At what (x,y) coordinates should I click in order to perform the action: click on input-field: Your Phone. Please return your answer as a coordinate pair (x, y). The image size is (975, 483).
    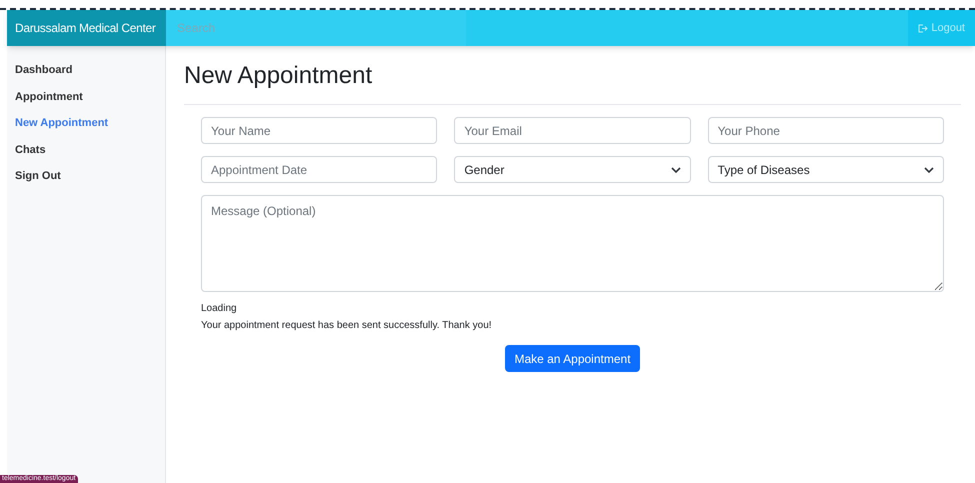
    Looking at the image, I should click on (826, 130).